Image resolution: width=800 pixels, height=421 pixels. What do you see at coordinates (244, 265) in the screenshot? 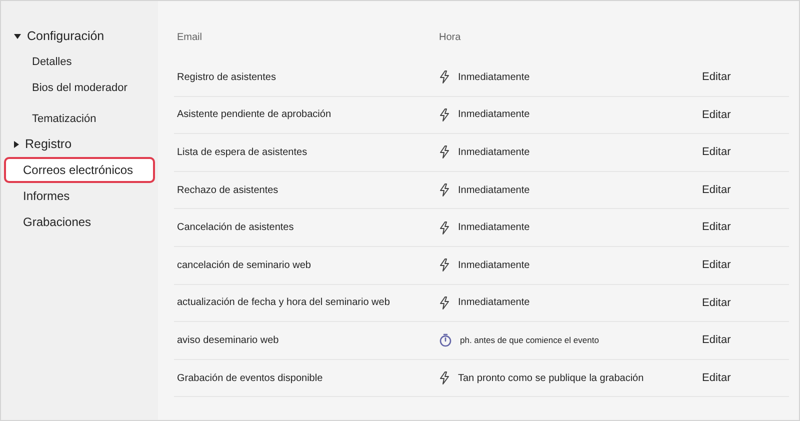
I see `email-name: cancelación de seminario web` at bounding box center [244, 265].